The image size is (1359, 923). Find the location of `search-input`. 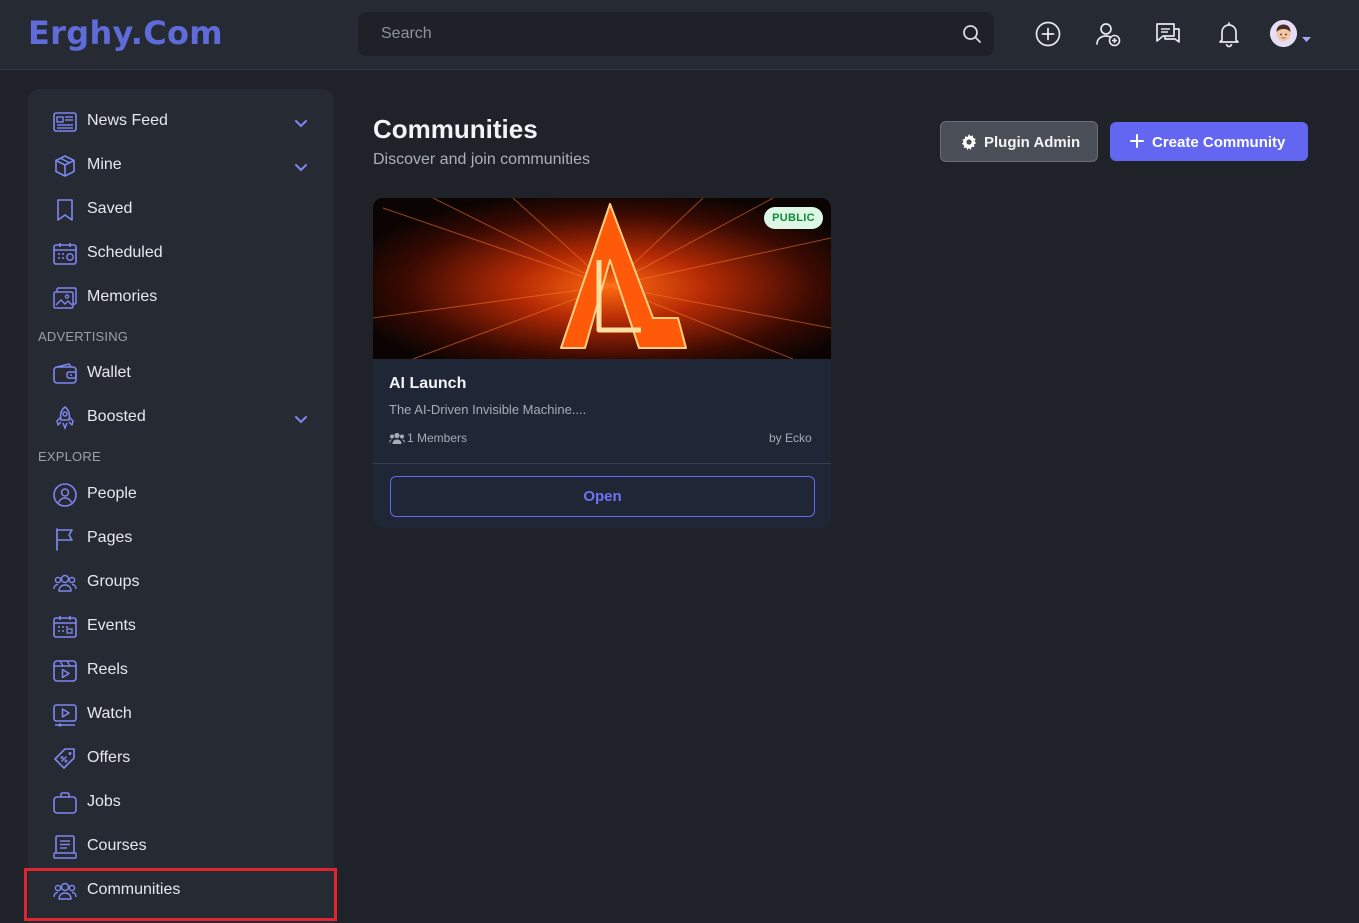

search-input is located at coordinates (676, 34).